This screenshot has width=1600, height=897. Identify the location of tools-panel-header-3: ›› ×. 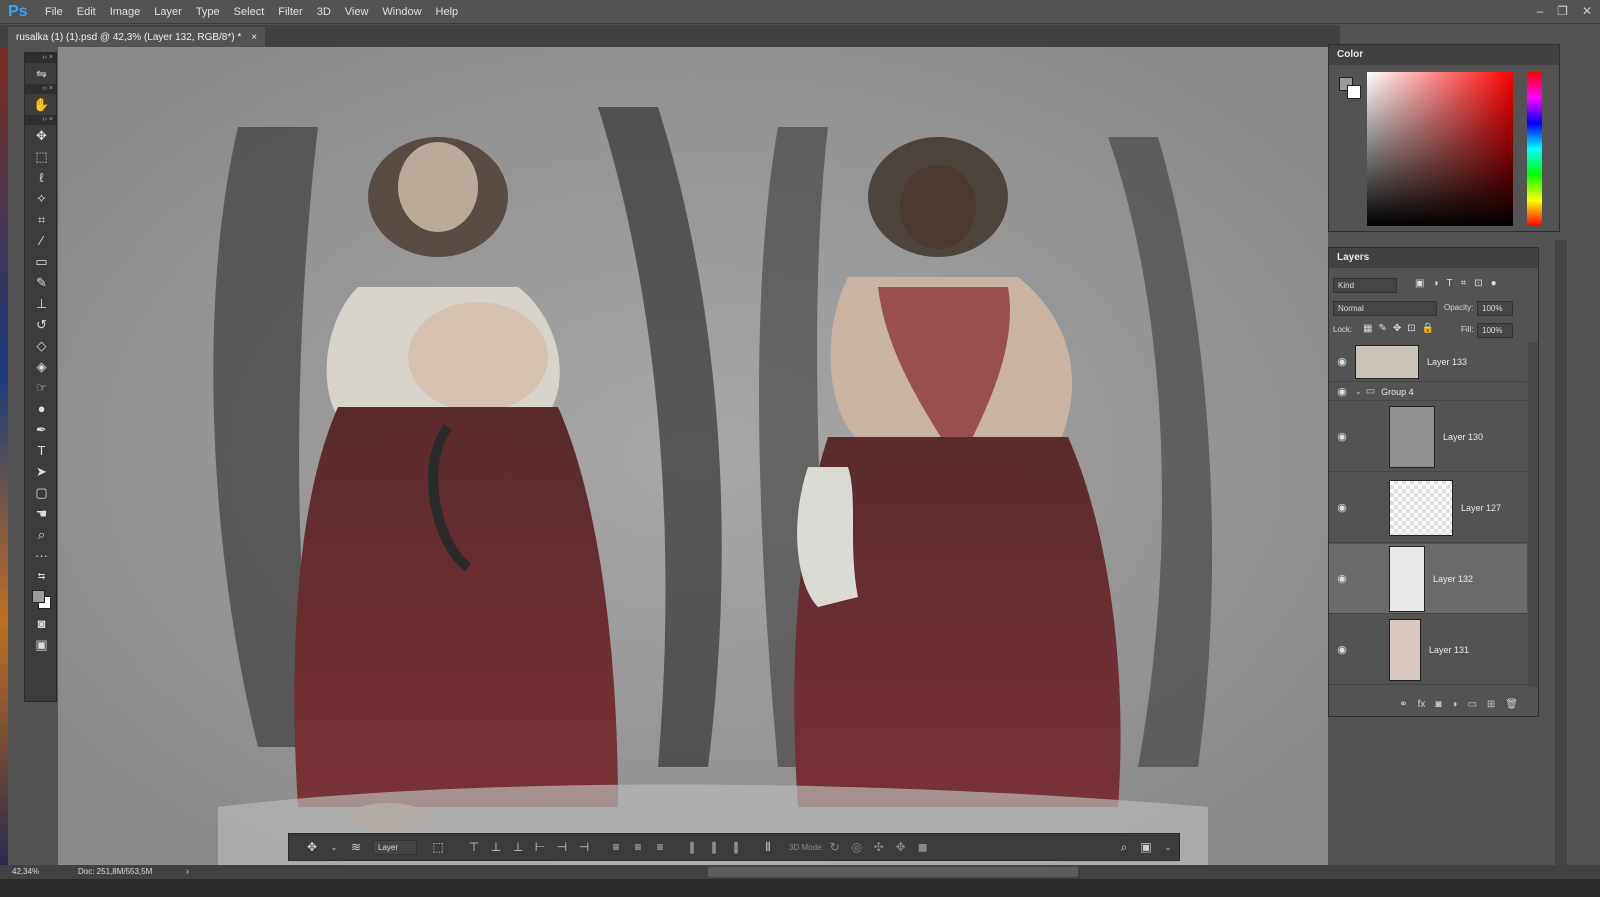
(40, 120).